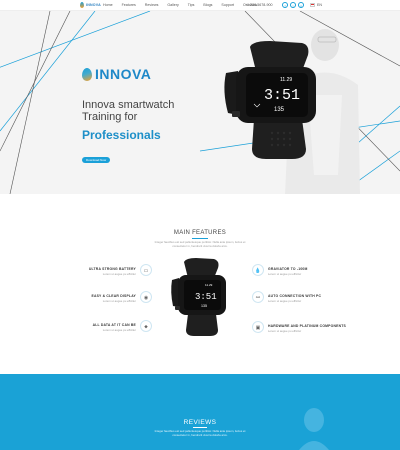  I want to click on reviewer-photo, so click(314, 429).